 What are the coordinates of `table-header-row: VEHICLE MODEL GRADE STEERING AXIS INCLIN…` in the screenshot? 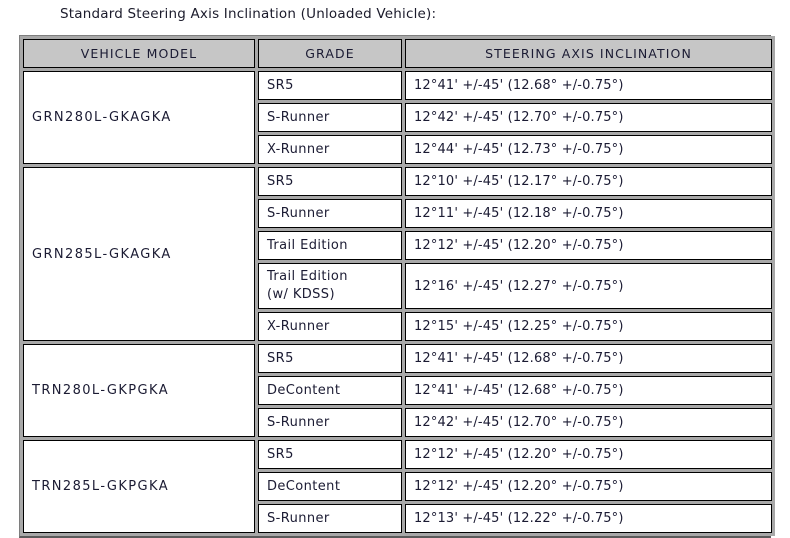 It's located at (397, 53).